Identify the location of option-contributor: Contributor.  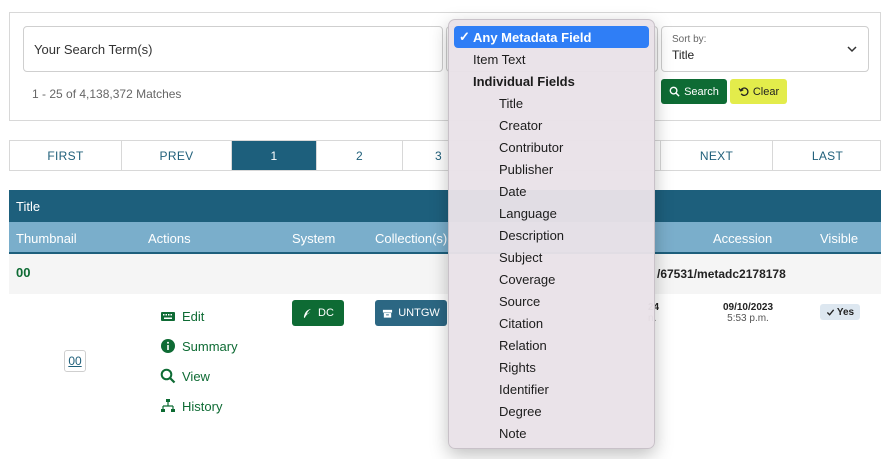
(551, 147).